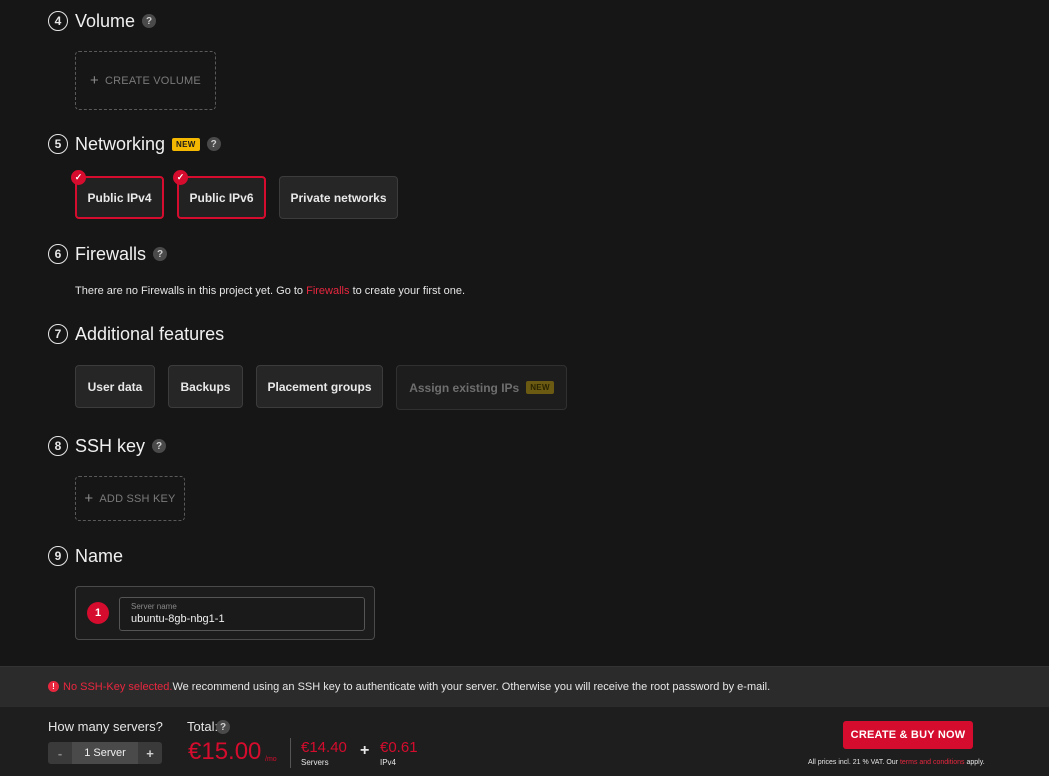  Describe the element at coordinates (324, 747) in the screenshot. I see `servers-price: €14.40` at that location.